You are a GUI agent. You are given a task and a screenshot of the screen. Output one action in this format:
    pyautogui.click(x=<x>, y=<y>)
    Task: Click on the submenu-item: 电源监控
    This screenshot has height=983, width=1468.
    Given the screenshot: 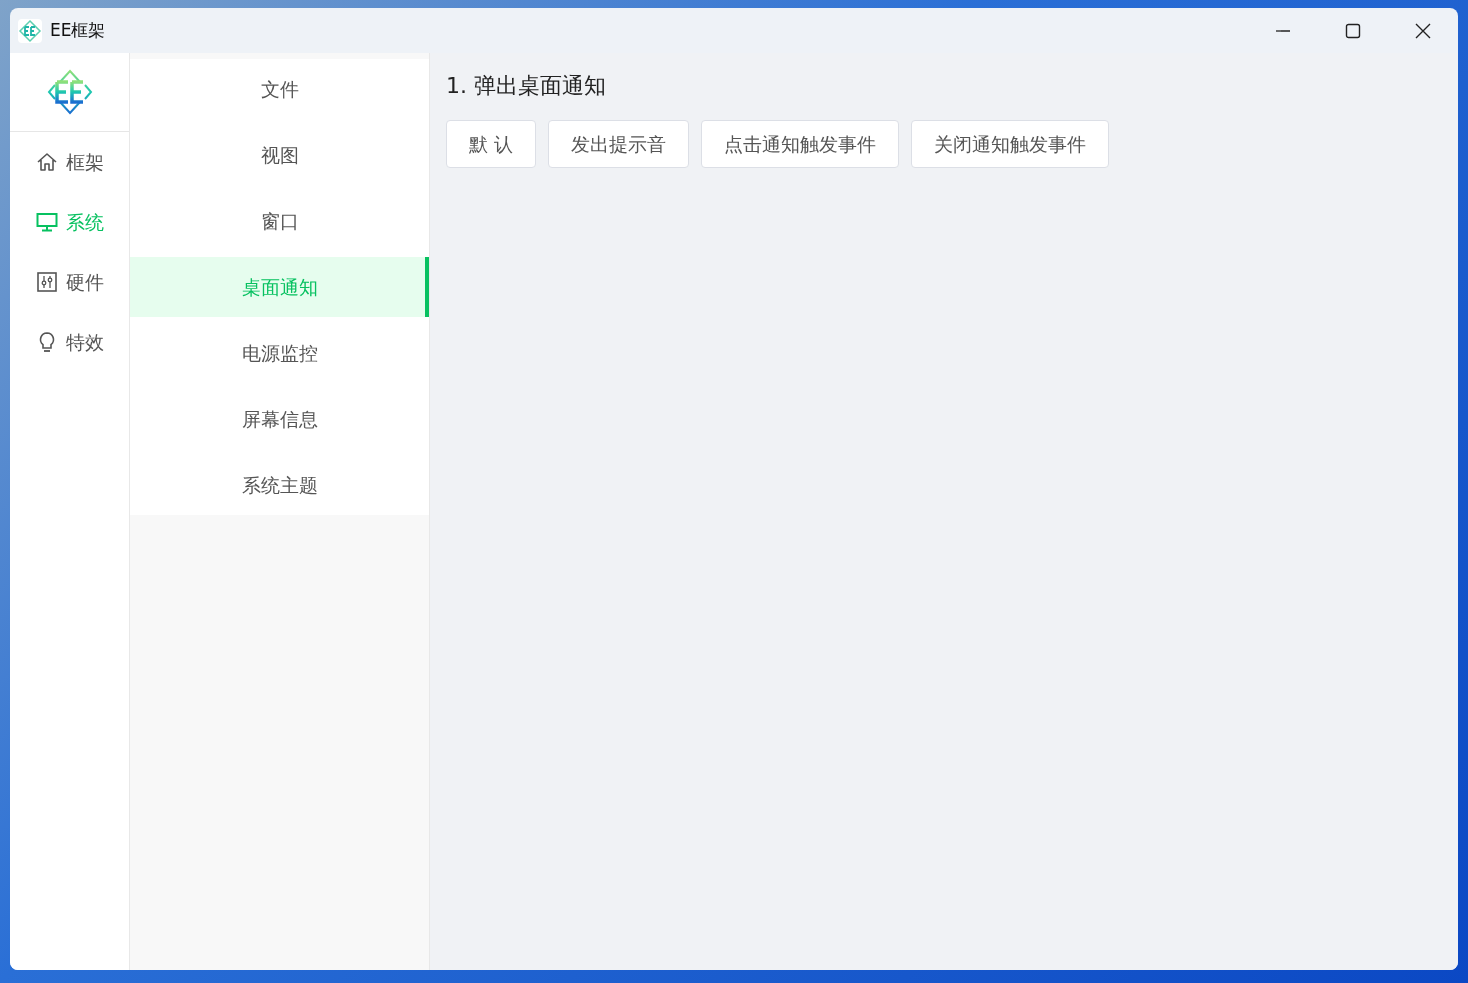 What is the action you would take?
    pyautogui.click(x=279, y=353)
    